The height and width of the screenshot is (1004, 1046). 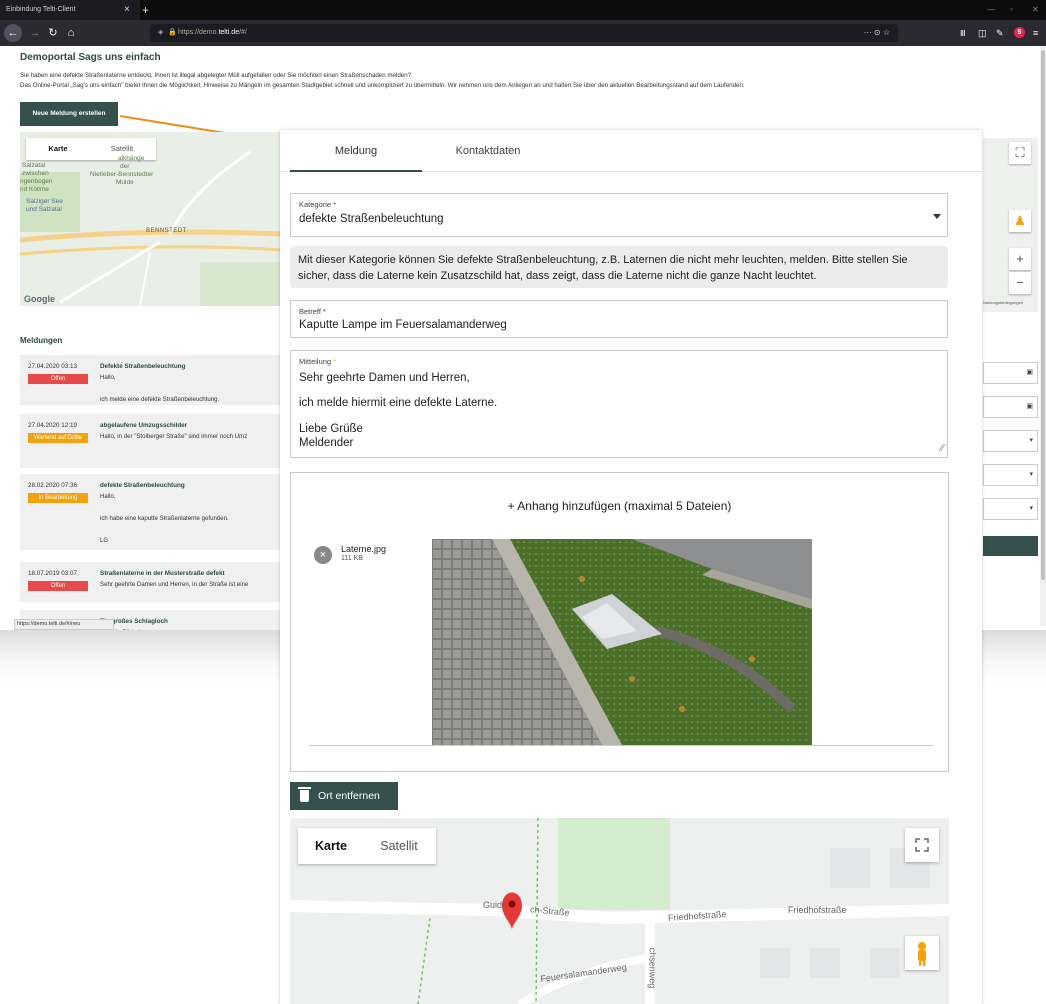 I want to click on broken-lamp-photo, so click(x=622, y=642).